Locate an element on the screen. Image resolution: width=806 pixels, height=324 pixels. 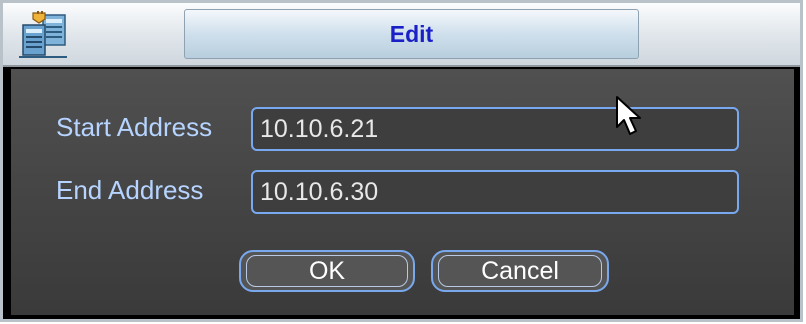
start-address-label: Start Address is located at coordinates (134, 127).